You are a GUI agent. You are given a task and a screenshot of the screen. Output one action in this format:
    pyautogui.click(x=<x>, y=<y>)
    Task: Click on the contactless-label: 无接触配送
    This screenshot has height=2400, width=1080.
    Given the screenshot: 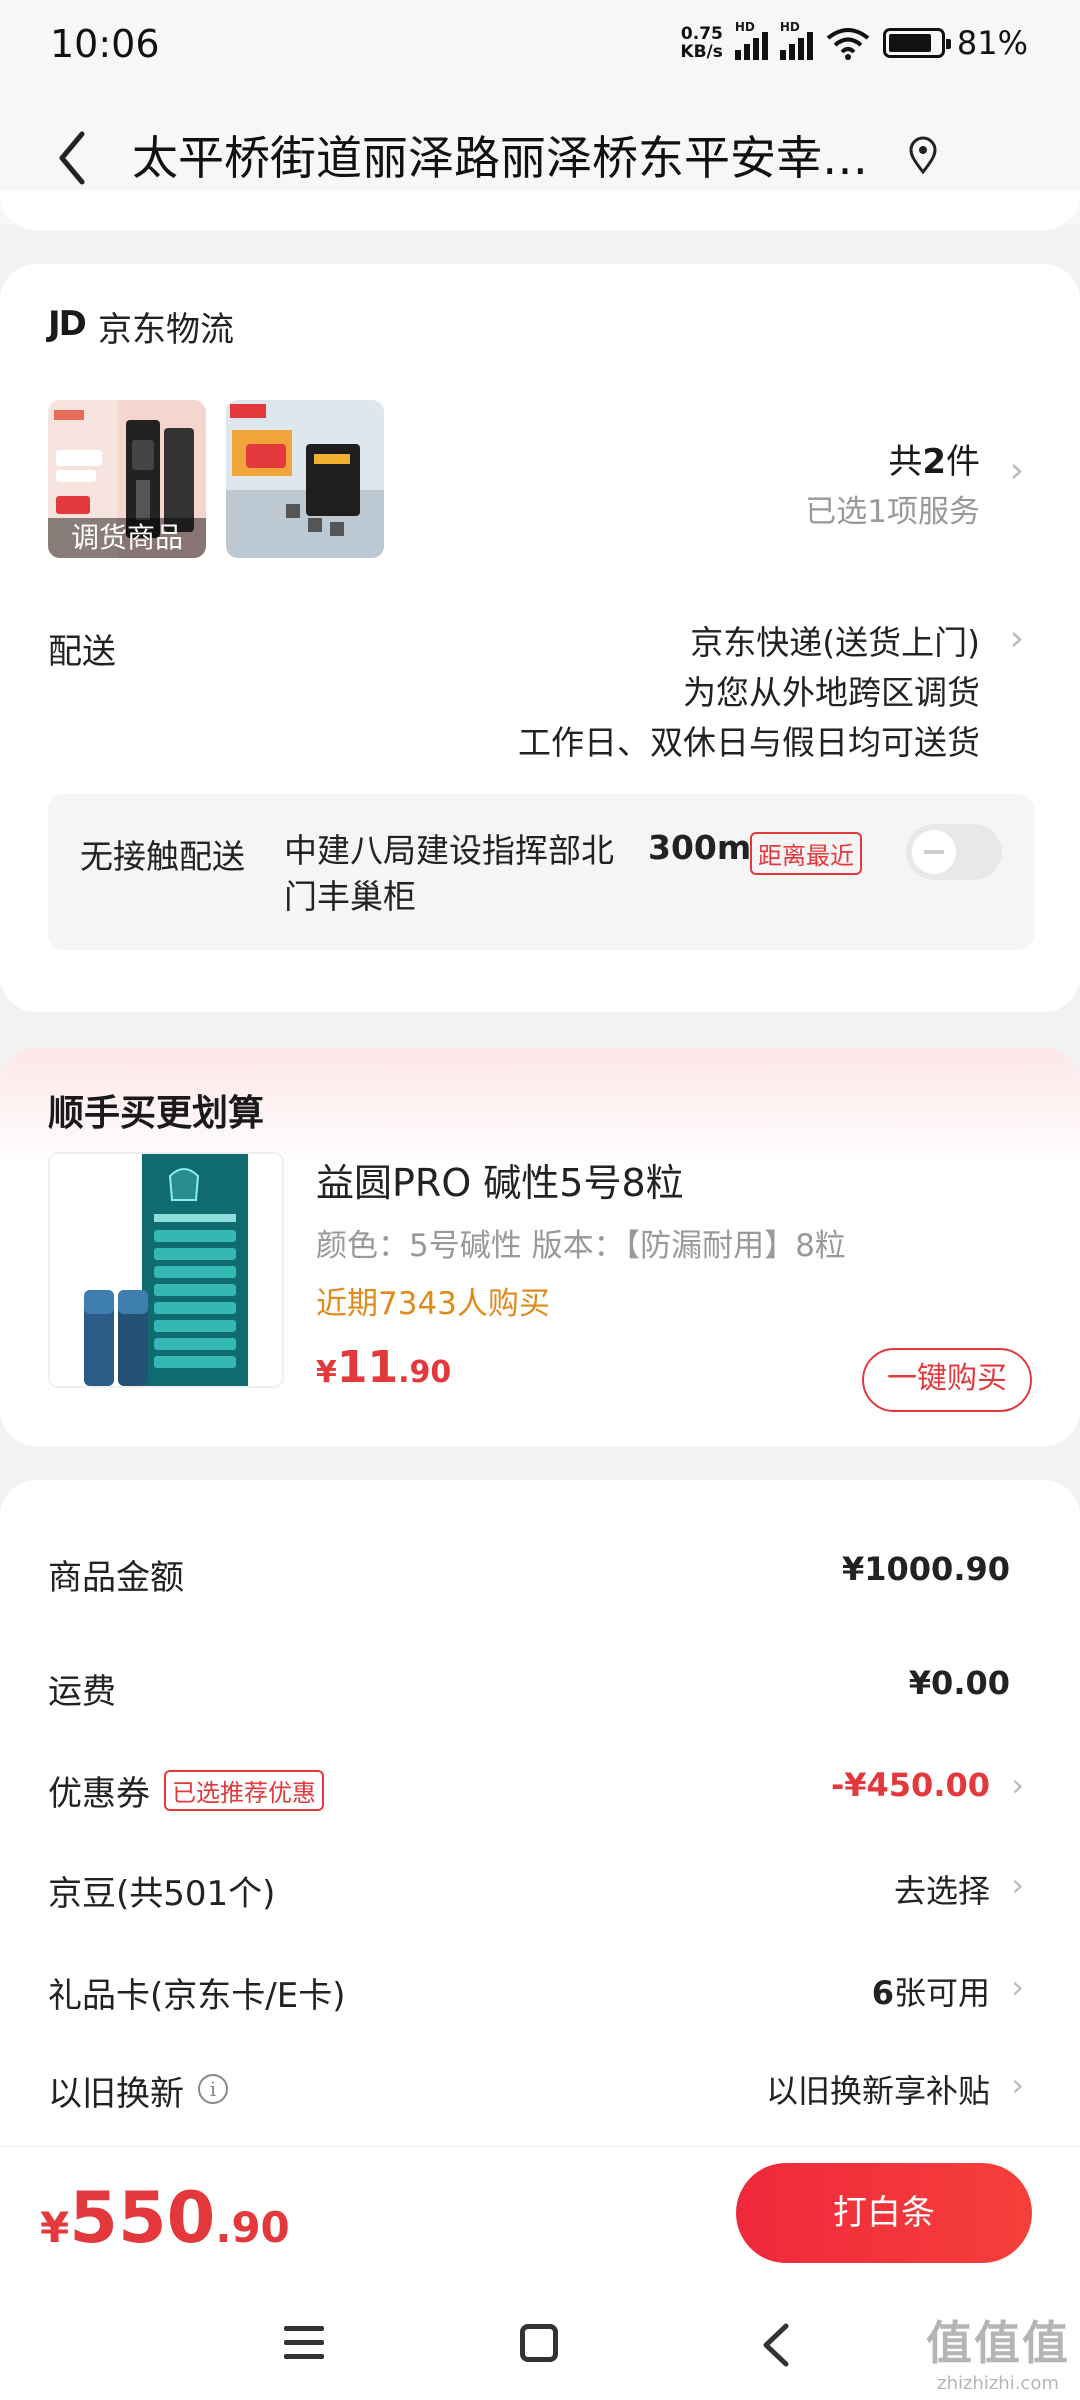 What is the action you would take?
    pyautogui.click(x=162, y=856)
    